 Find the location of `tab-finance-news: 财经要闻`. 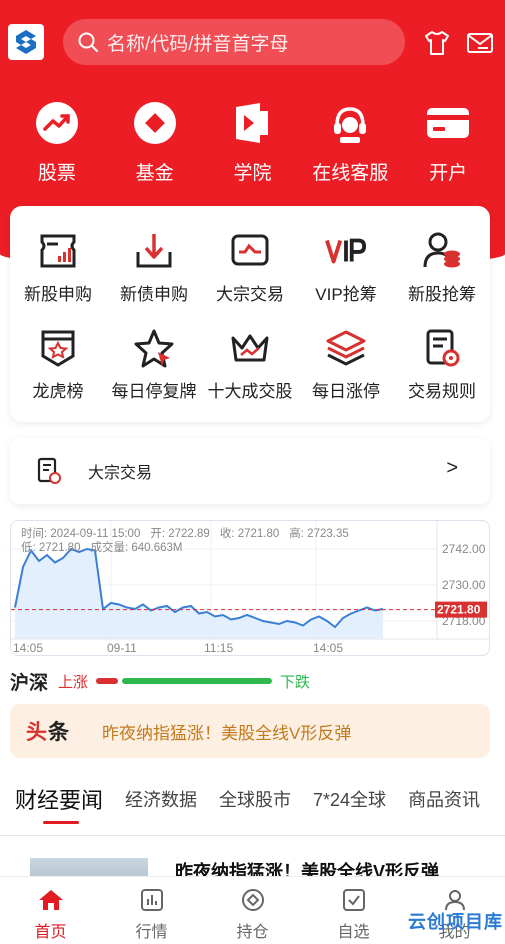

tab-finance-news: 财经要闻 is located at coordinates (59, 800).